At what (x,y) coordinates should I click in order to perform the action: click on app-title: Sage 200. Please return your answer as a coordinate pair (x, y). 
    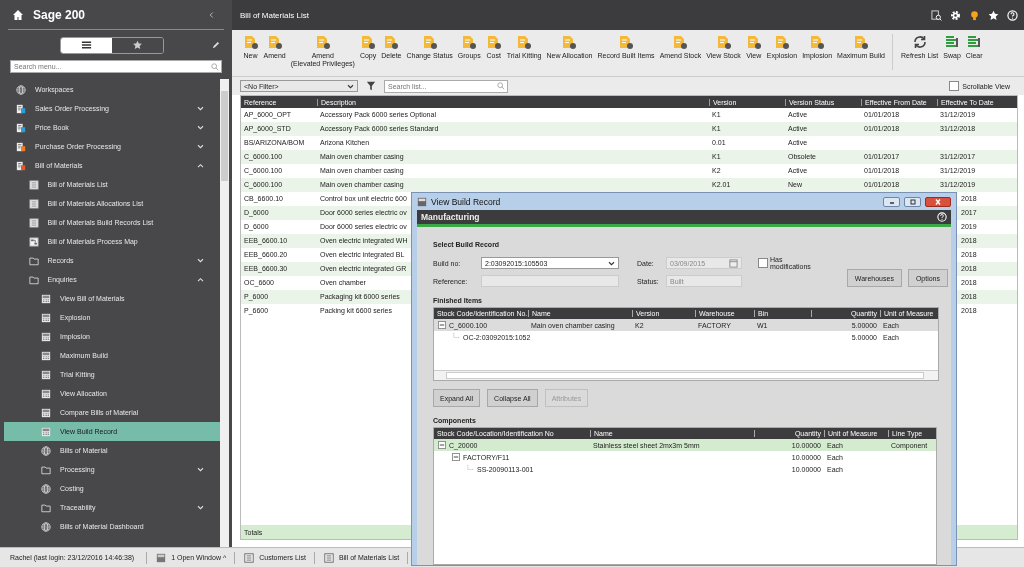
    Looking at the image, I should click on (60, 14).